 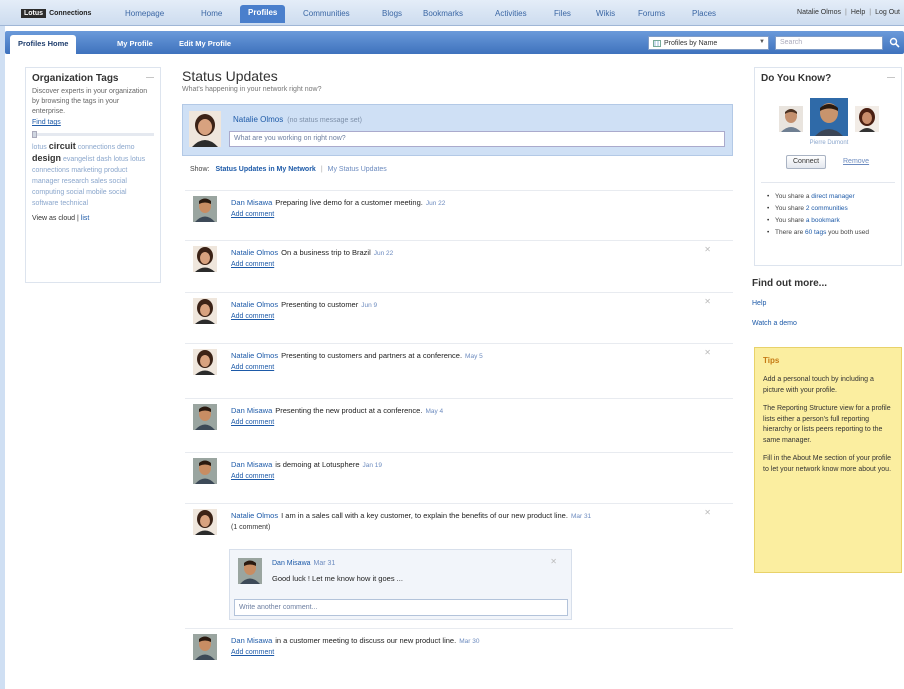 What do you see at coordinates (894, 42) in the screenshot?
I see `search-icon` at bounding box center [894, 42].